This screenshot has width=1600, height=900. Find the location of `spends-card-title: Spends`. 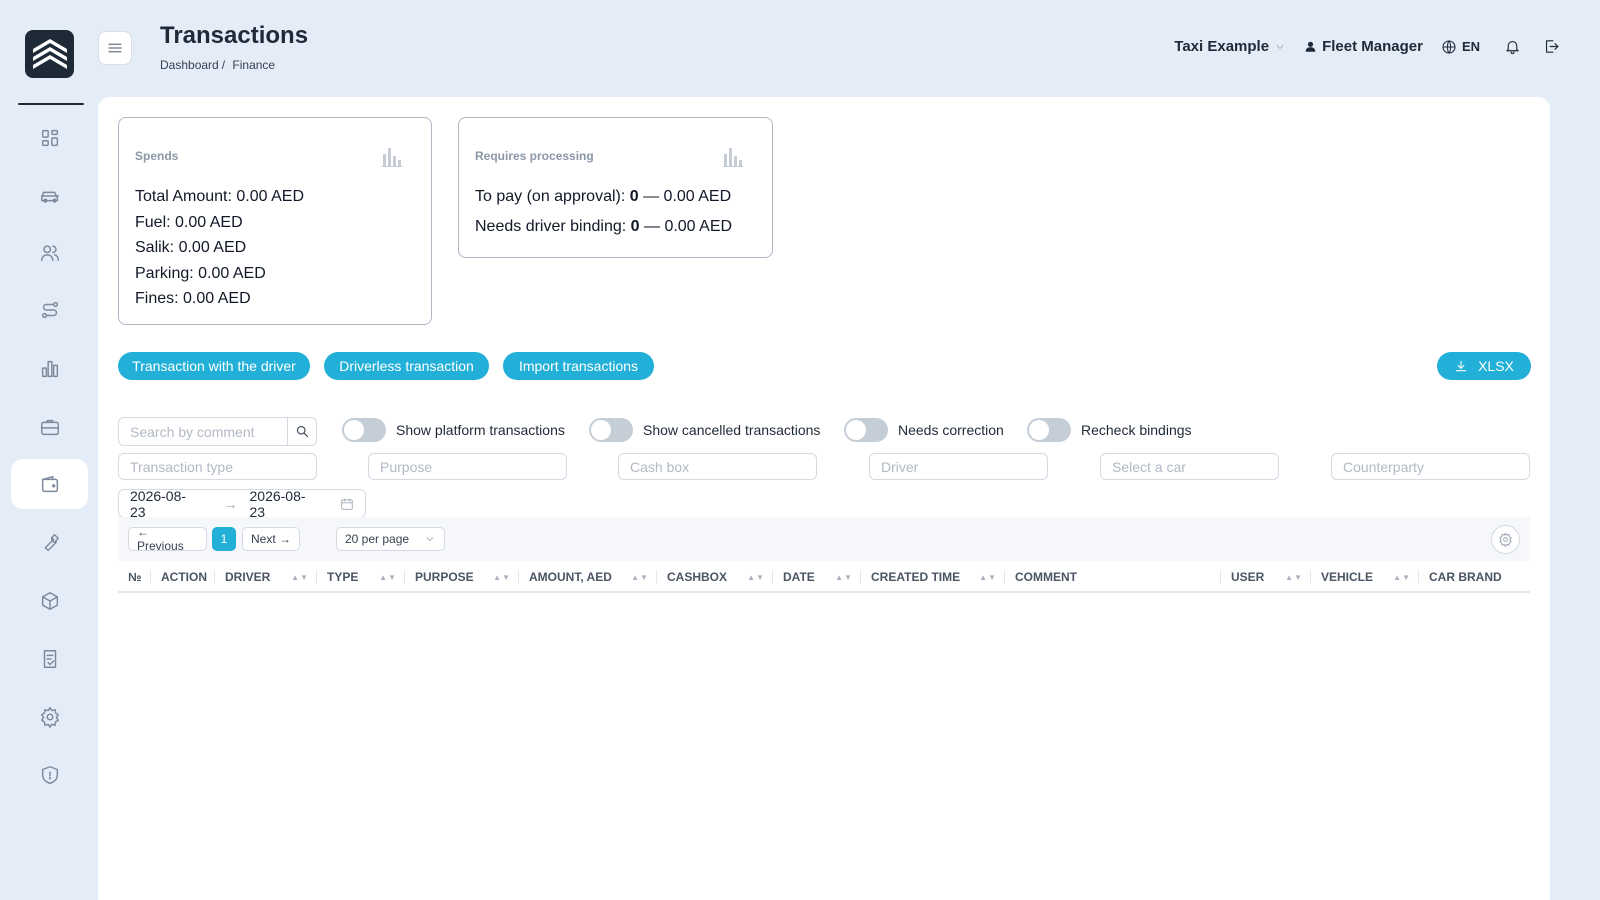

spends-card-title: Spends is located at coordinates (157, 156).